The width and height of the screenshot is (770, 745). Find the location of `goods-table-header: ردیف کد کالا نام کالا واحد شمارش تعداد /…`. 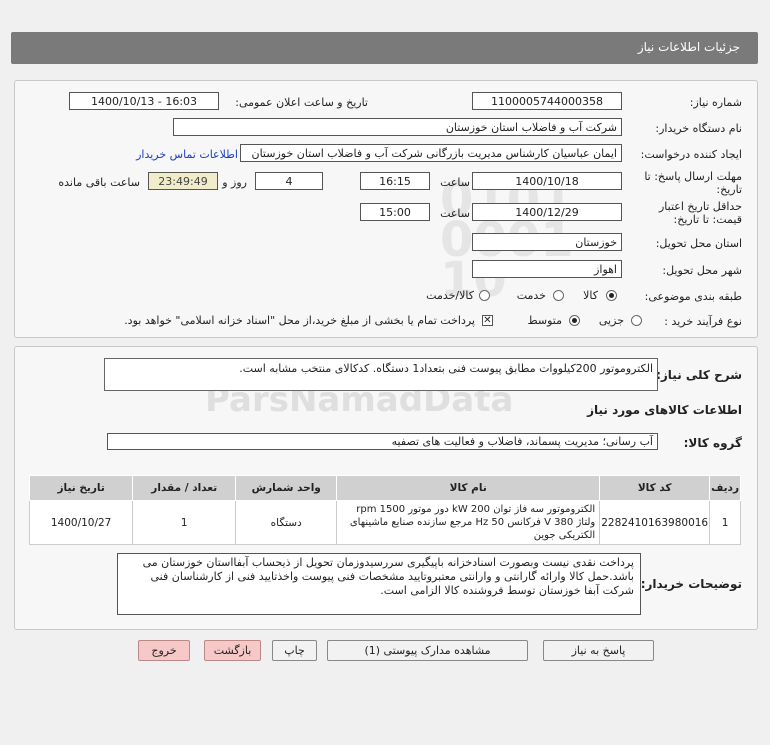

goods-table-header: ردیف کد کالا نام کالا واحد شمارش تعداد /… is located at coordinates (384, 488).